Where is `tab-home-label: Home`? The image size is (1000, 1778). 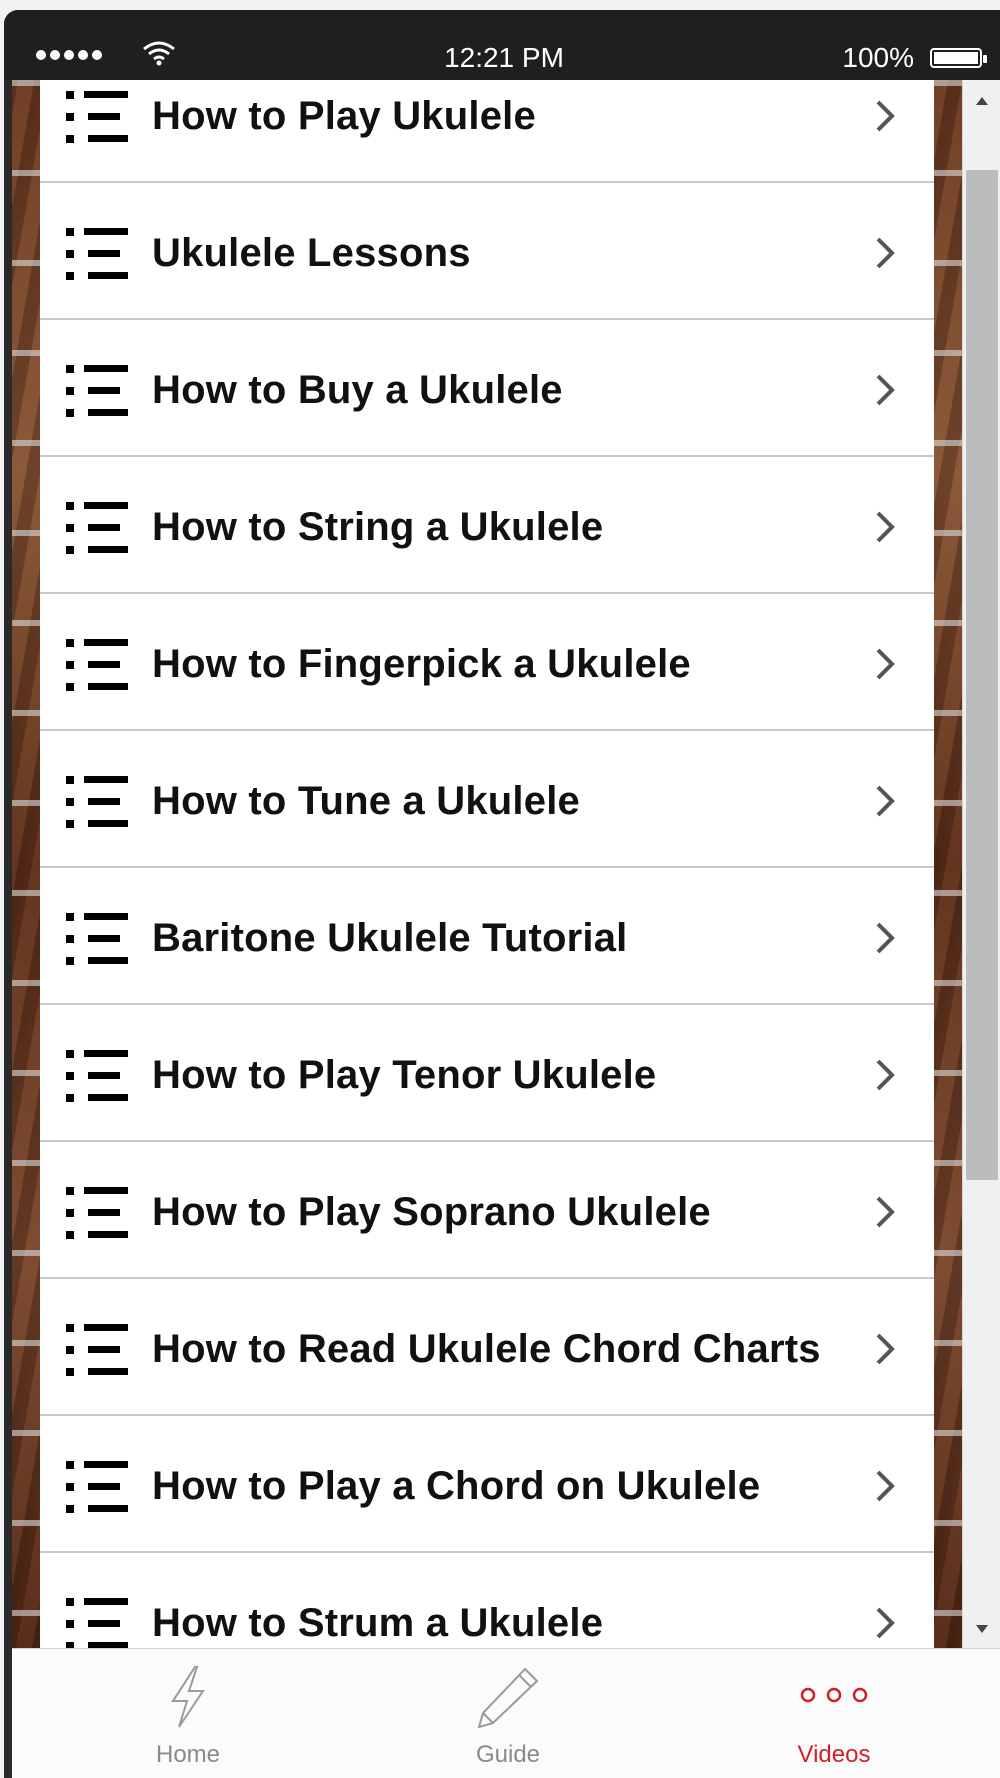 tab-home-label: Home is located at coordinates (188, 1754).